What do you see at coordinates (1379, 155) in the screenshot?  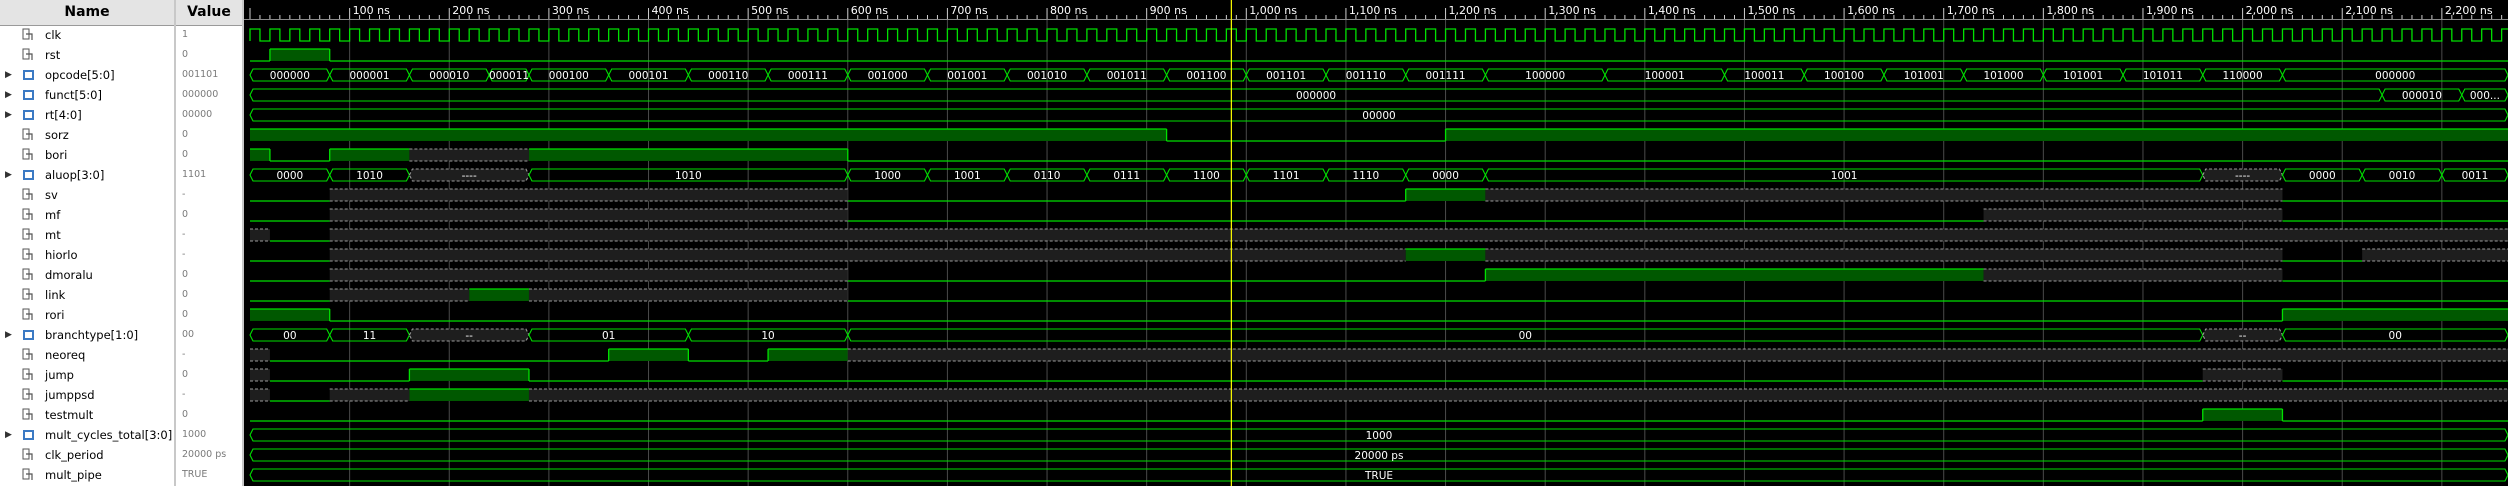 I see `waveform-bori` at bounding box center [1379, 155].